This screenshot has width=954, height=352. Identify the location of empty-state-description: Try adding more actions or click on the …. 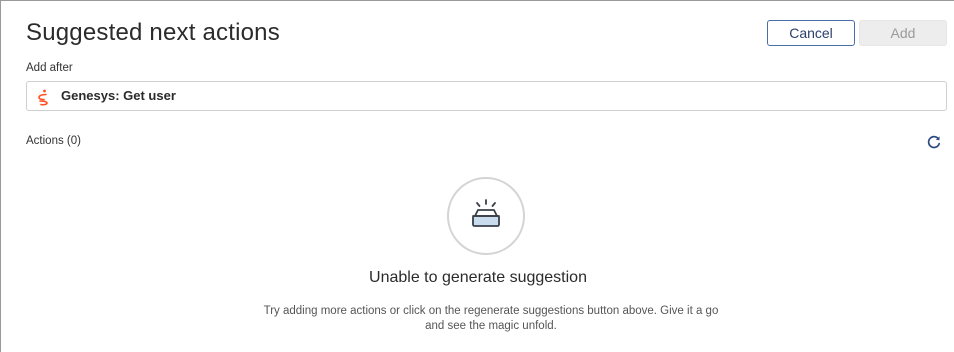
(491, 318).